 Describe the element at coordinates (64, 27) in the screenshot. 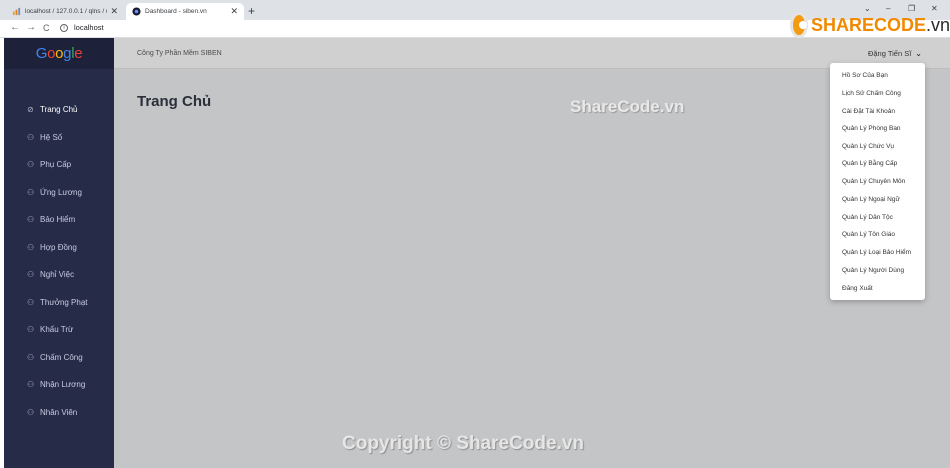

I see `info-icon: i` at that location.